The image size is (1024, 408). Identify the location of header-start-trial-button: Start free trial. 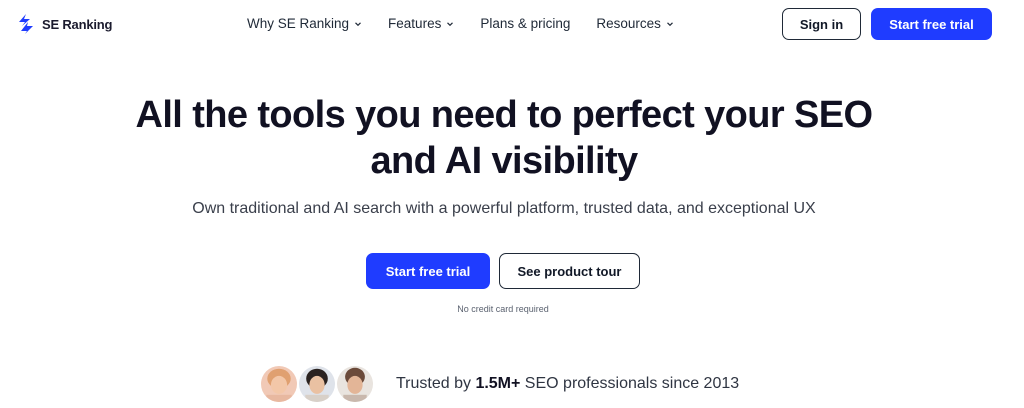
(931, 24).